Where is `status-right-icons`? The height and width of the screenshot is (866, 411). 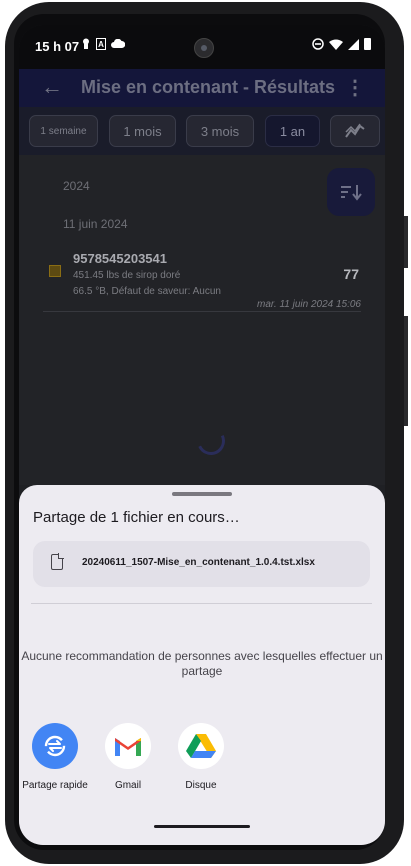 status-right-icons is located at coordinates (341, 44).